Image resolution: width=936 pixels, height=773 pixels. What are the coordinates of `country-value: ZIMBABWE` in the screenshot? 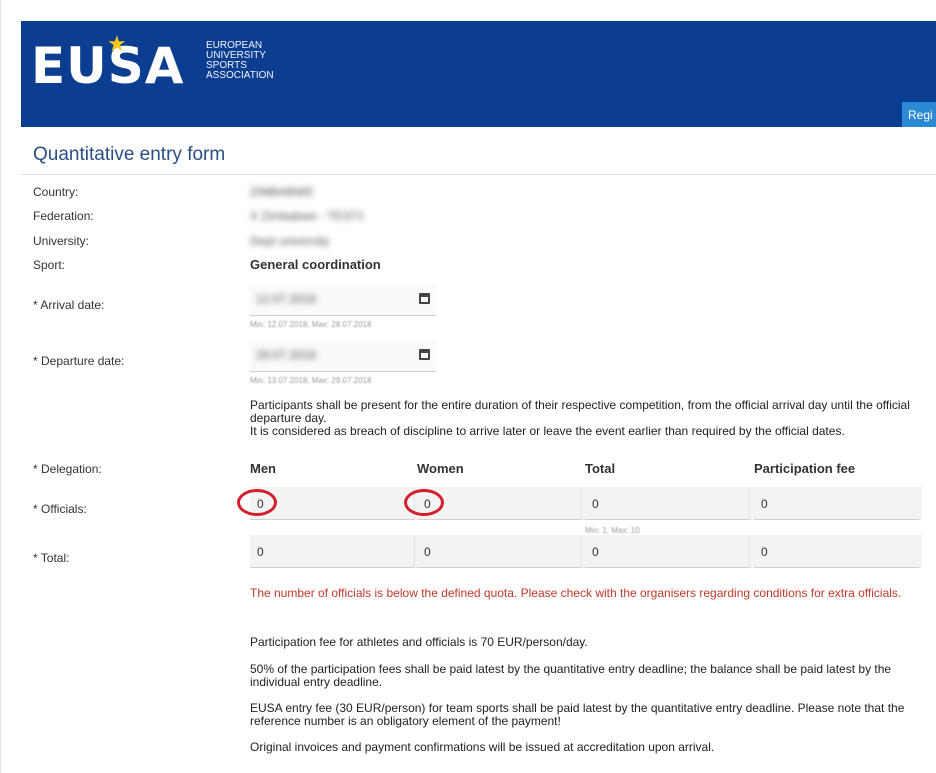 It's located at (282, 192).